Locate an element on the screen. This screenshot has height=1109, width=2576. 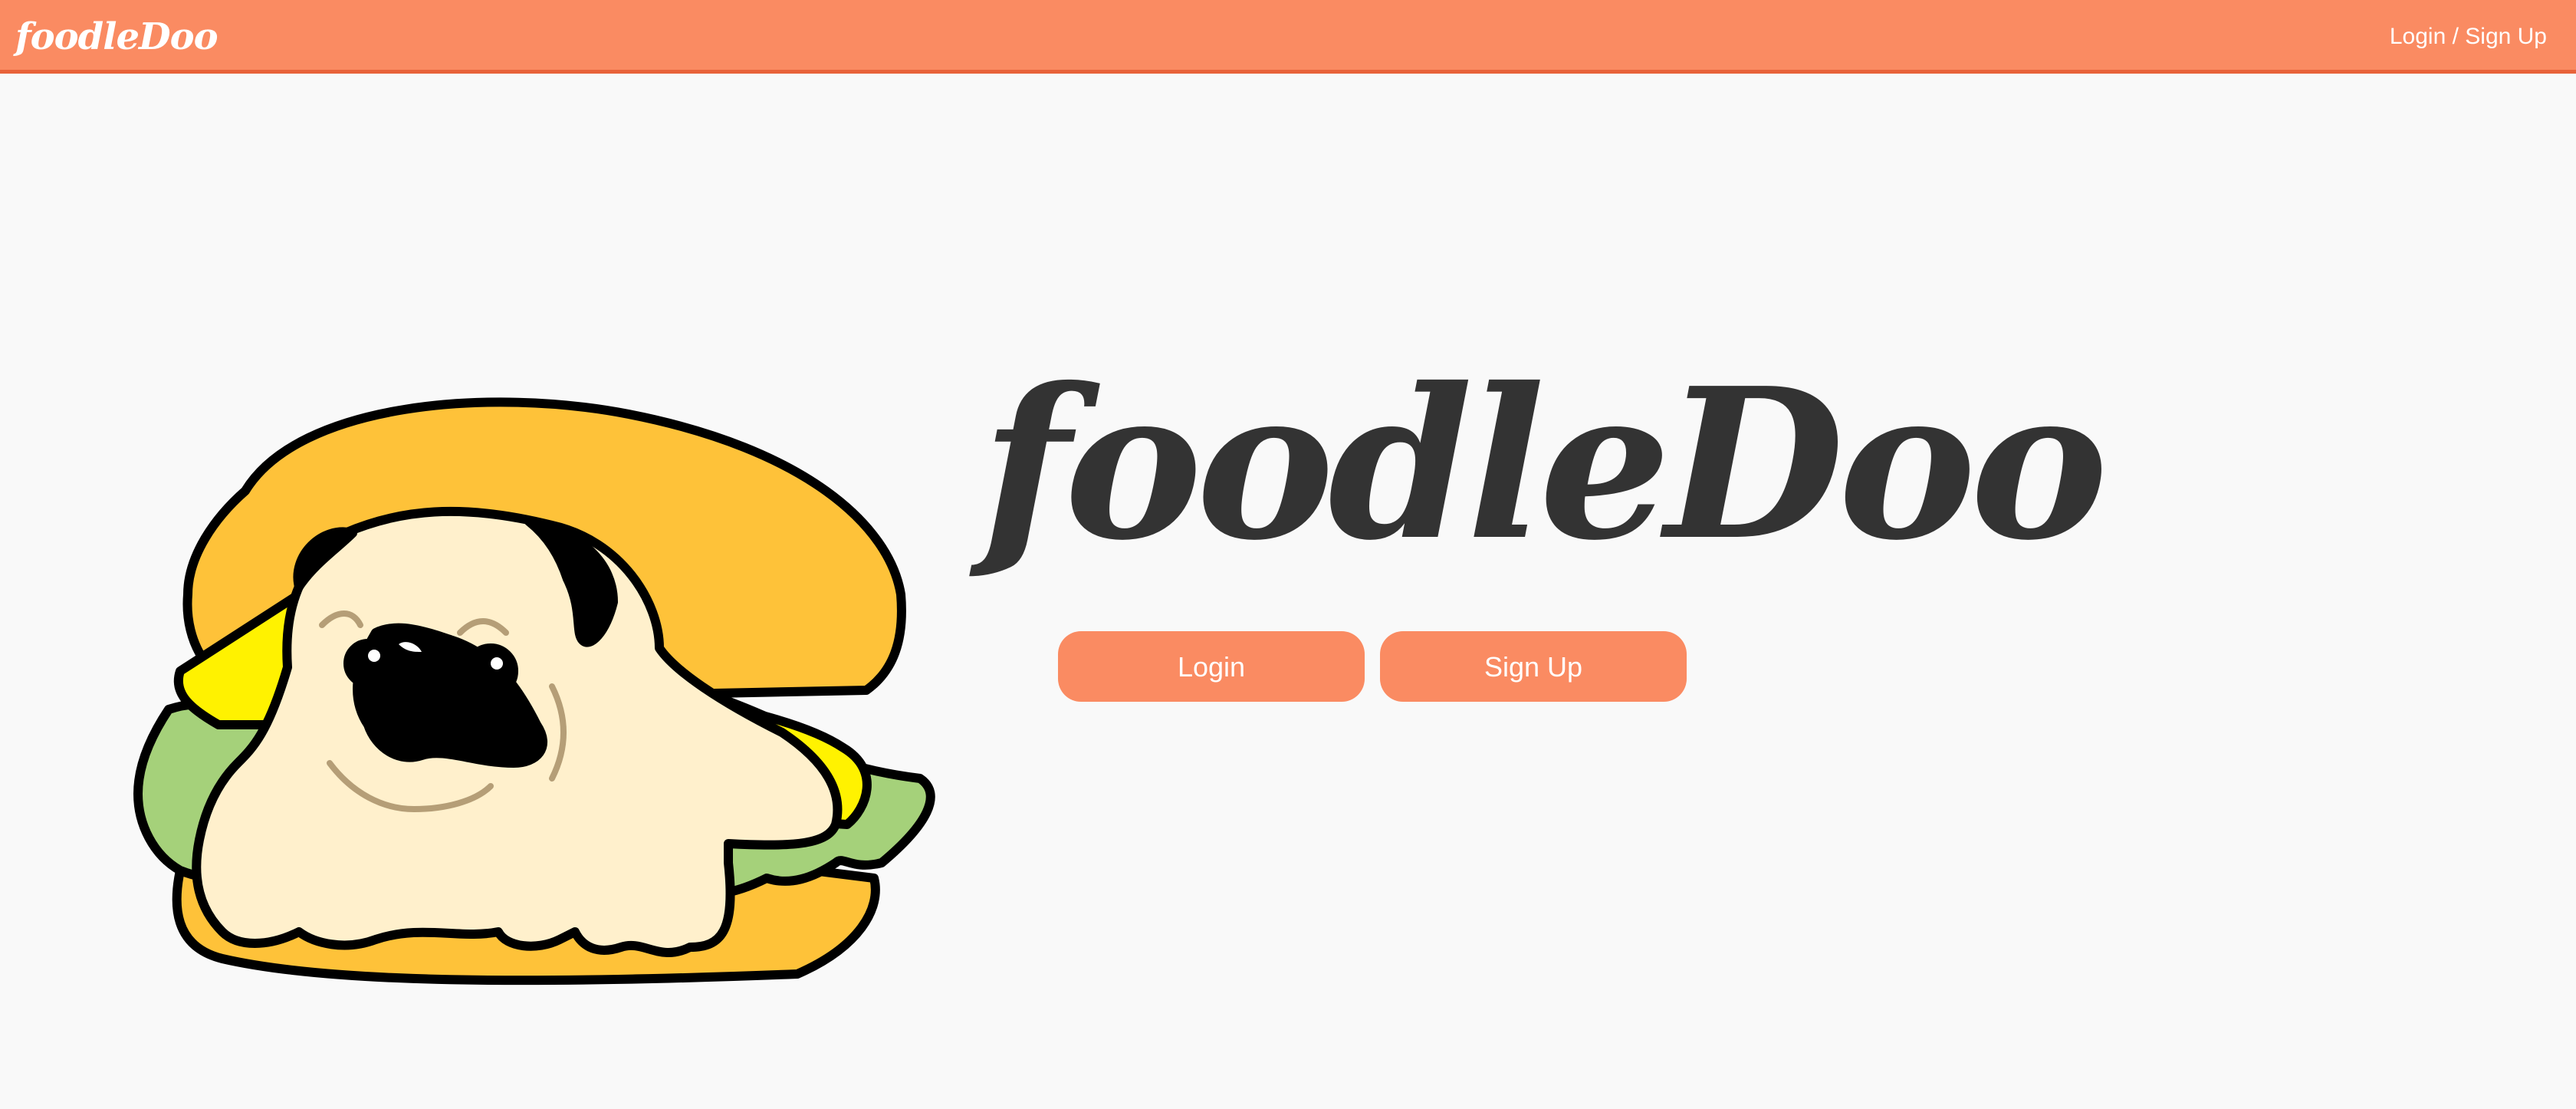
nav-login-signup-link: Login / Sign Up is located at coordinates (2468, 37).